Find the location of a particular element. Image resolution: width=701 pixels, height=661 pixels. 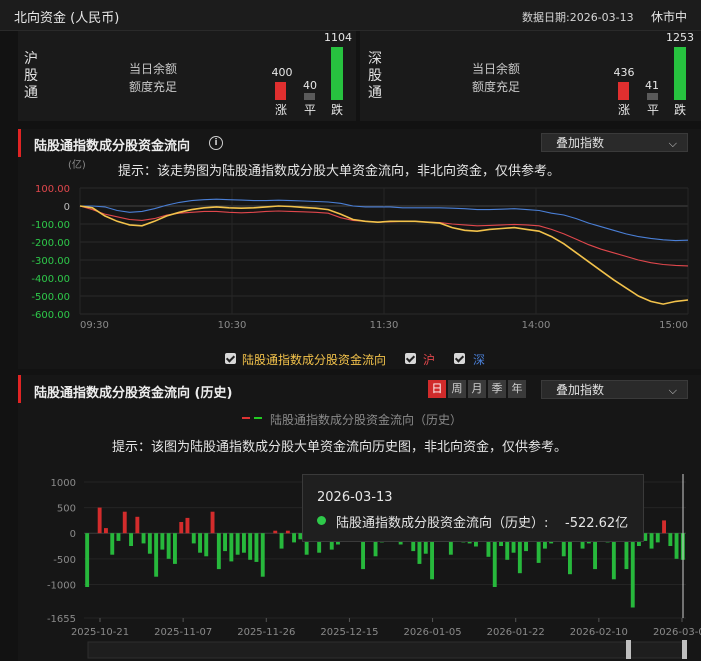

y-tick-label: -400.00 is located at coordinates (50, 279).